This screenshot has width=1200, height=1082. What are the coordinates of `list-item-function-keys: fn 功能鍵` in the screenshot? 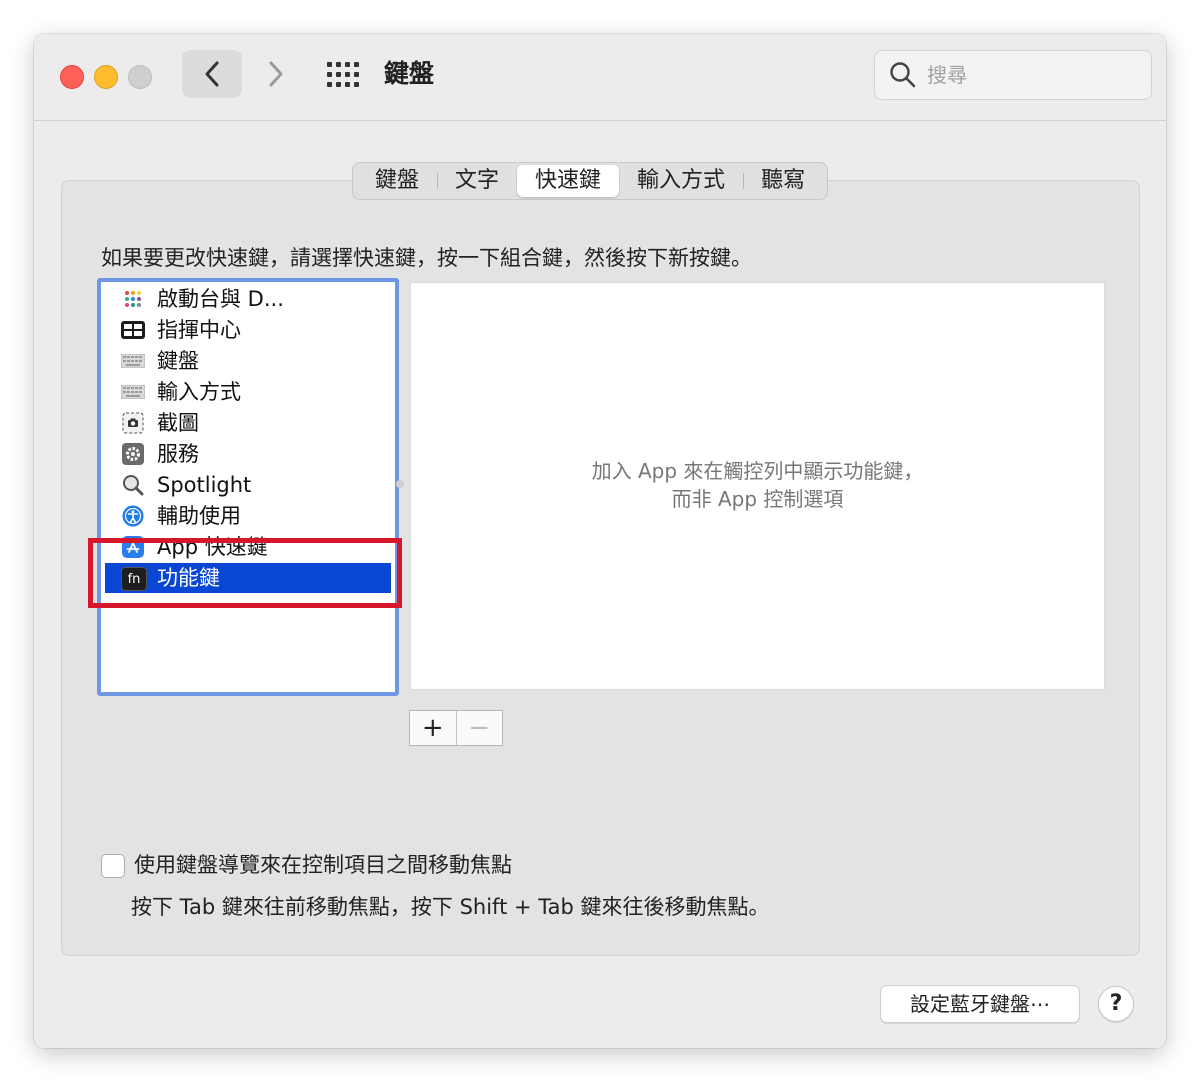 It's located at (248, 578).